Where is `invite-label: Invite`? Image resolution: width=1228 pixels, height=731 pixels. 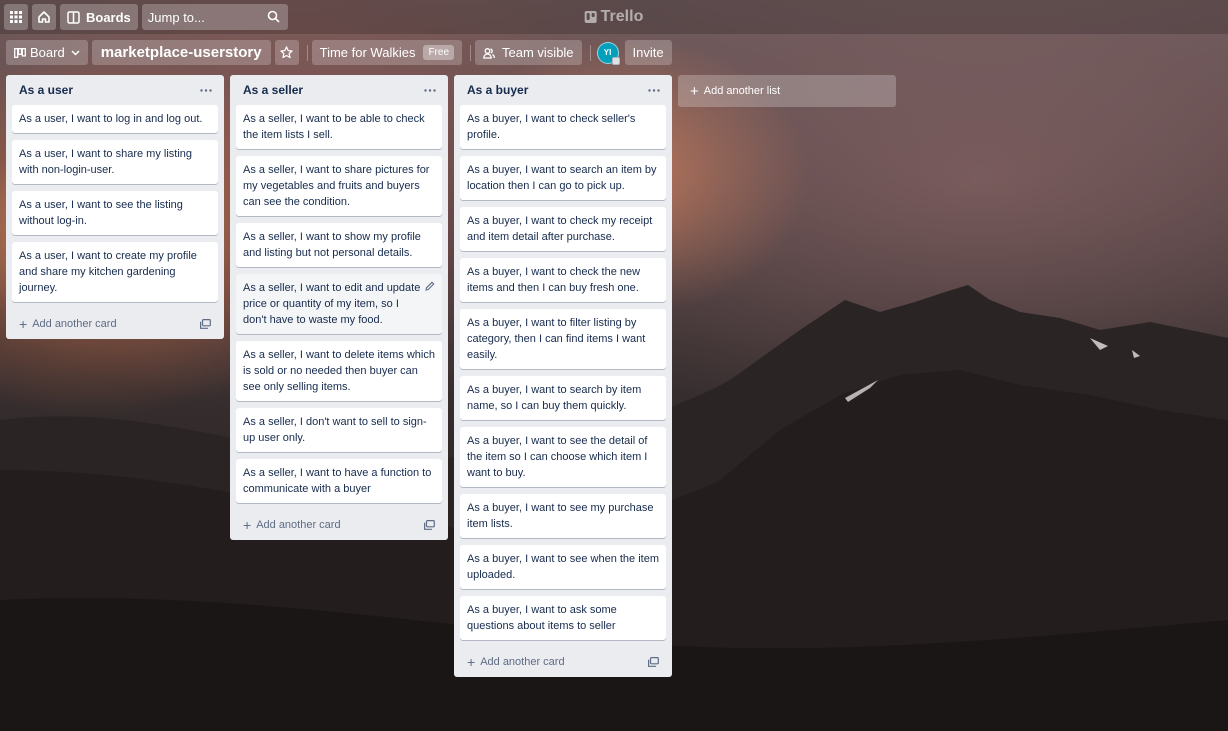 invite-label: Invite is located at coordinates (648, 52).